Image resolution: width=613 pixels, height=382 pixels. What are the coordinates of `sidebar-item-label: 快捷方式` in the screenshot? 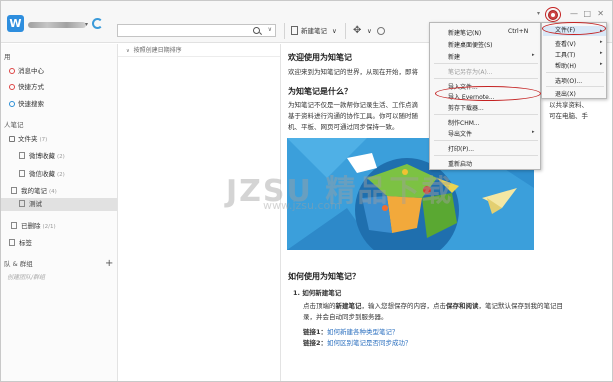 It's located at (31, 87).